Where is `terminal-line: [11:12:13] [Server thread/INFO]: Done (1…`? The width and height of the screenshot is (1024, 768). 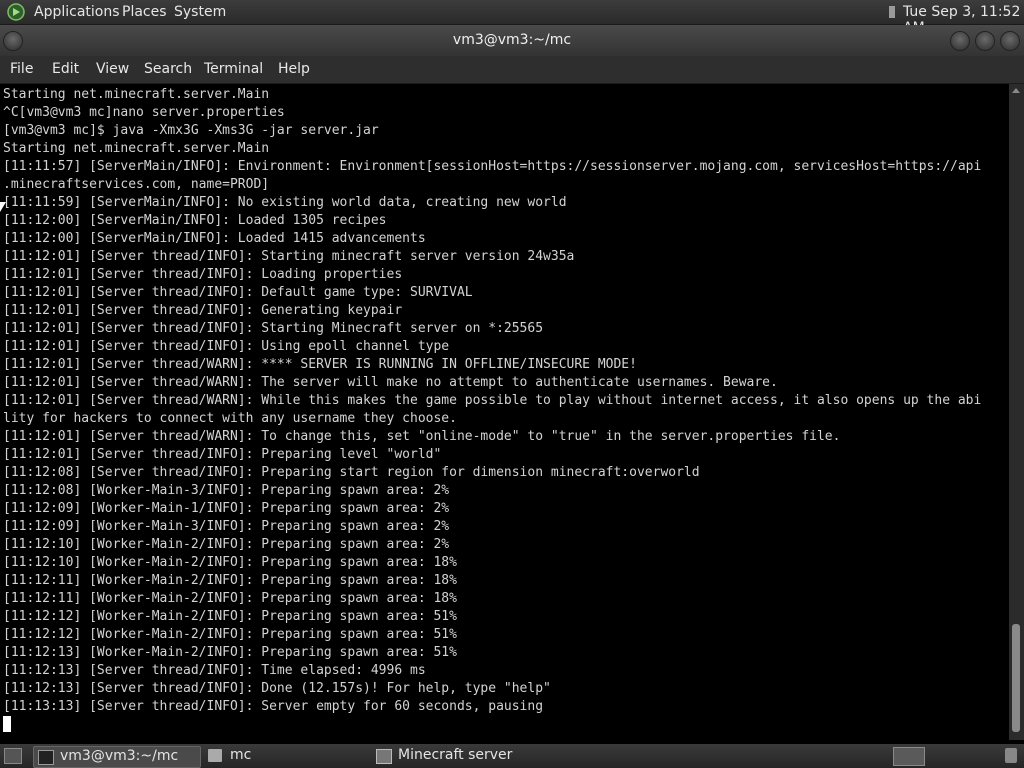 terminal-line: [11:12:13] [Server thread/INFO]: Done (1… is located at coordinates (277, 688).